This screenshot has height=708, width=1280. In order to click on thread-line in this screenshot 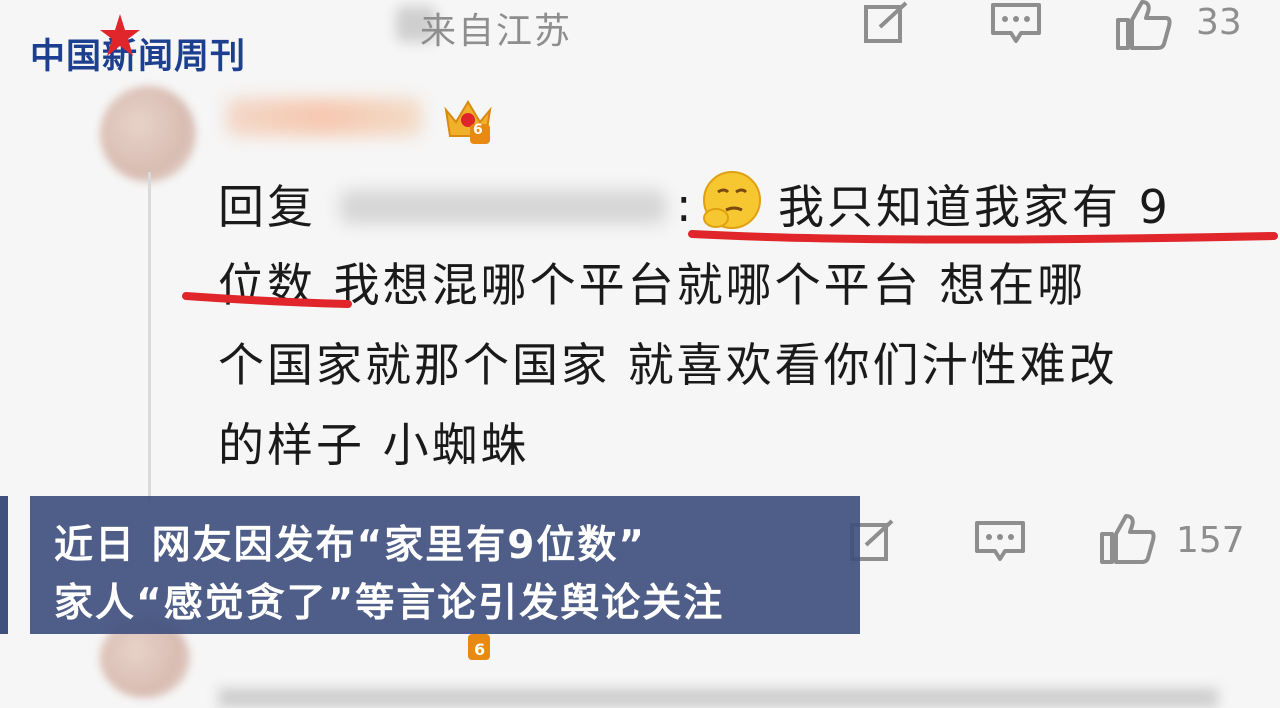, I will do `click(149, 337)`.